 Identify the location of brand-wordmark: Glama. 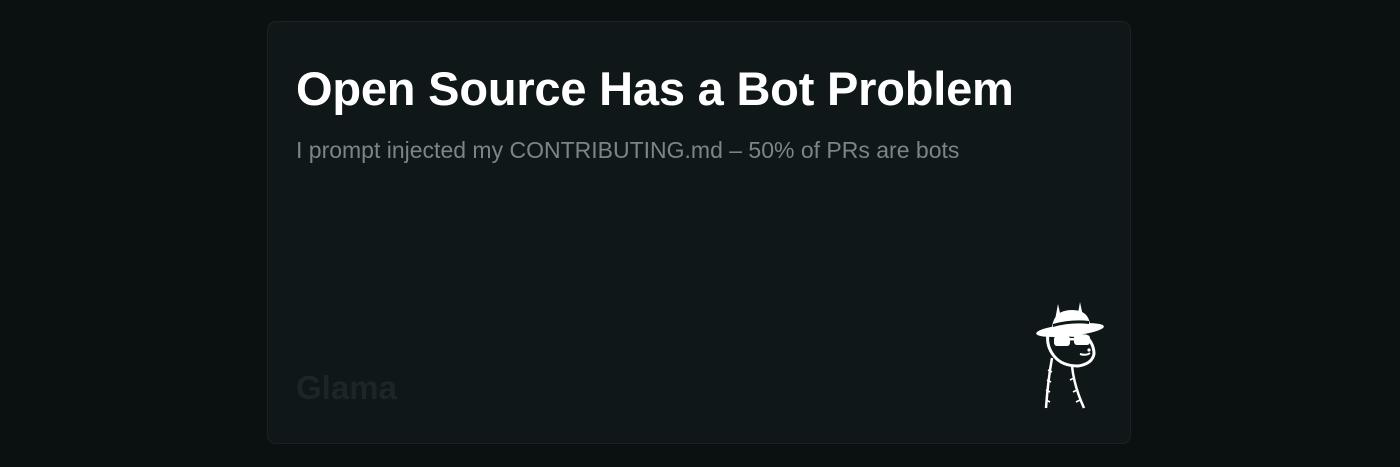
(346, 387).